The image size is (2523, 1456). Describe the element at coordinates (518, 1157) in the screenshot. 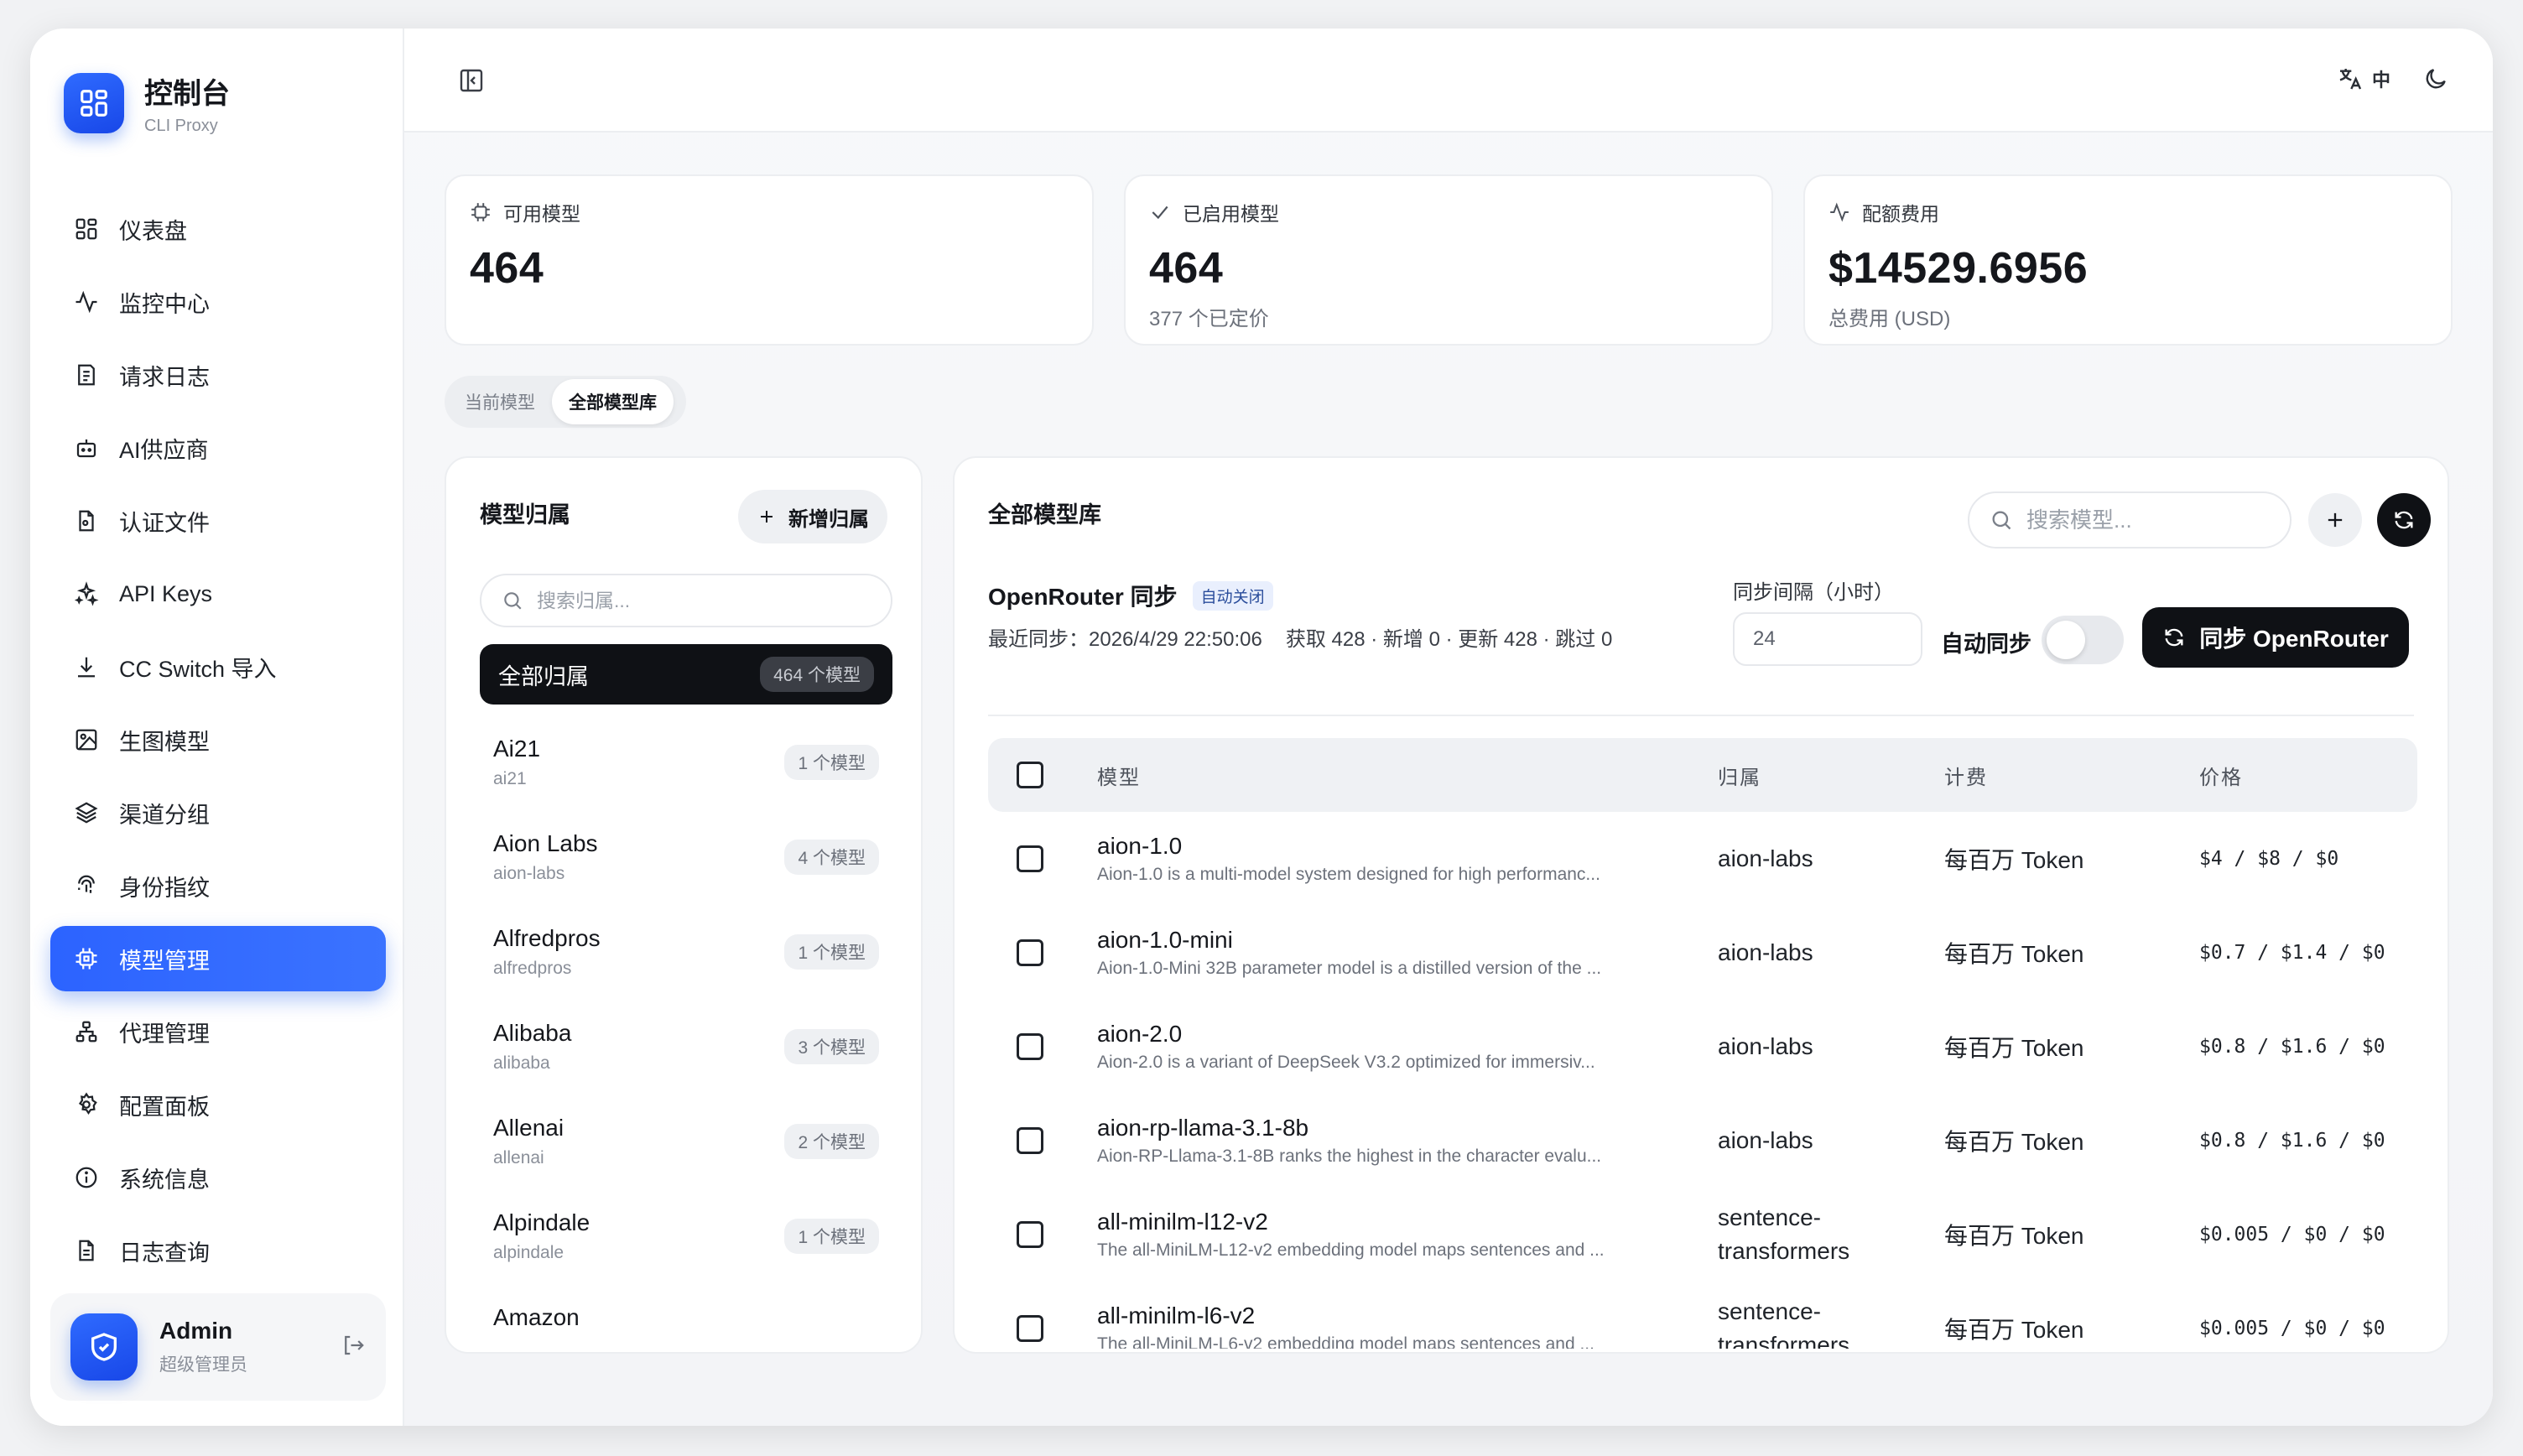

I see `group-slug: allenai` at that location.